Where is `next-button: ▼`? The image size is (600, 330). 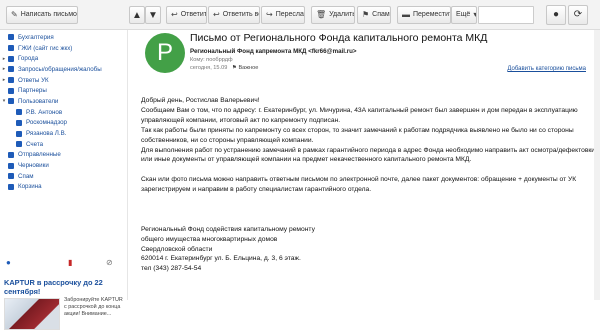
next-button: ▼ is located at coordinates (153, 15).